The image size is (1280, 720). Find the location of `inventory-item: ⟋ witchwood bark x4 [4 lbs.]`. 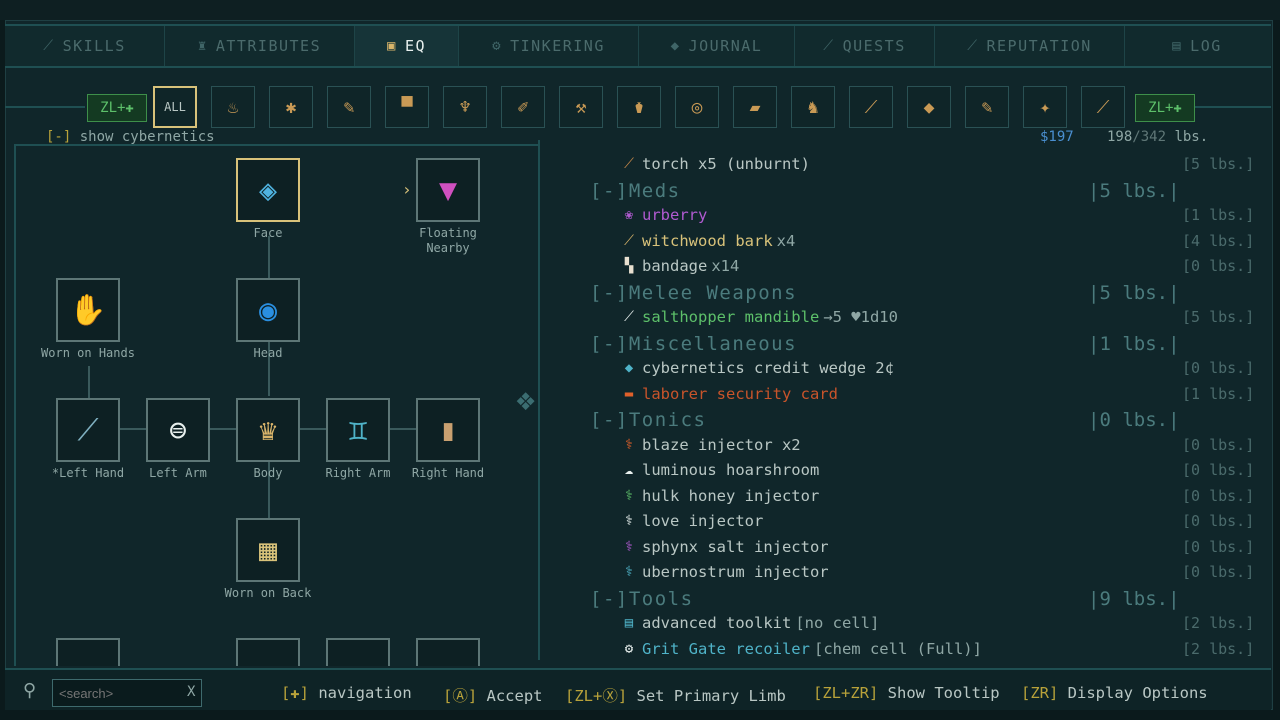

inventory-item: ⟋ witchwood bark x4 [4 lbs.] is located at coordinates (930, 241).